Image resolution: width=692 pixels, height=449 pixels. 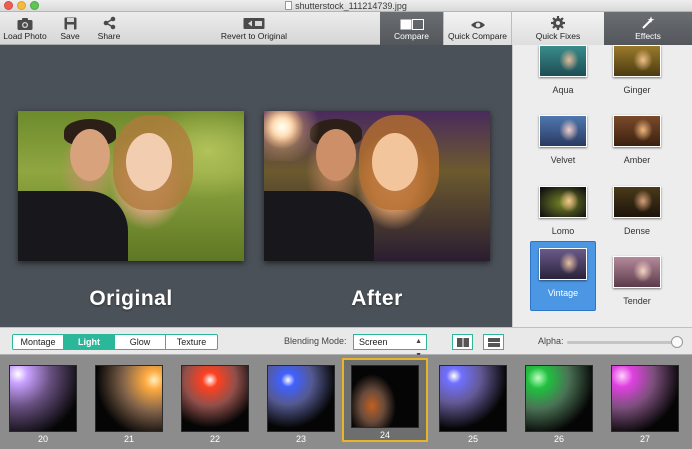 I want to click on alpha-slider-handle, so click(x=677, y=342).